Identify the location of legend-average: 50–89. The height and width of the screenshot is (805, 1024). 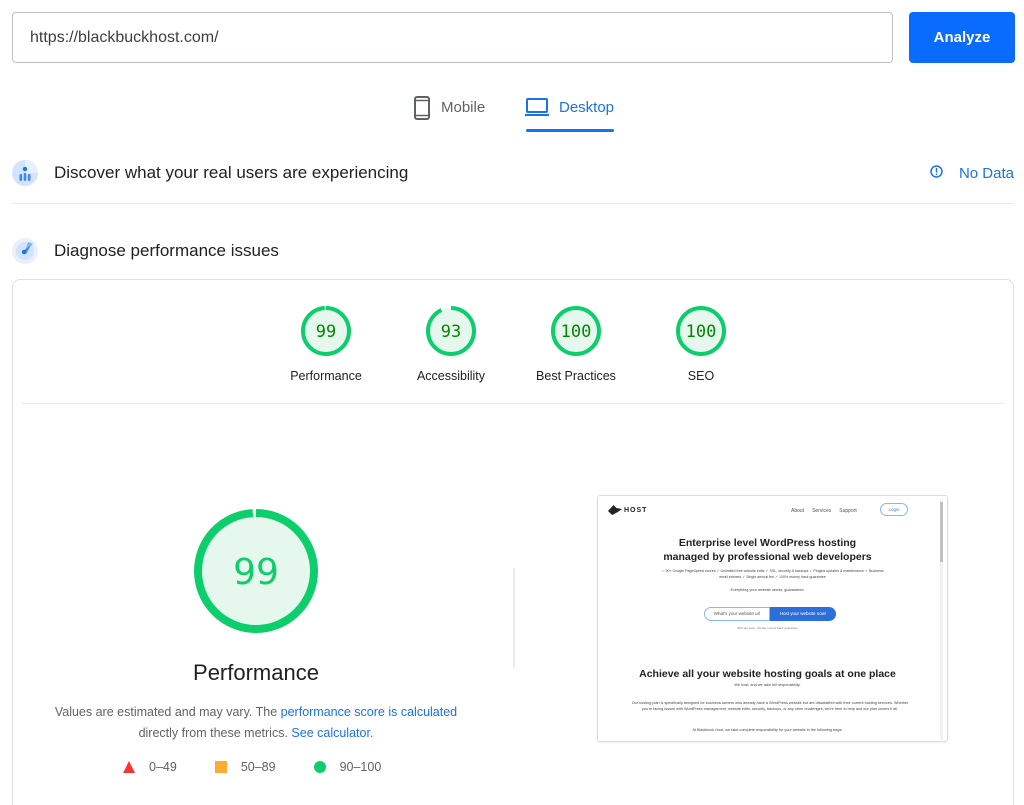
(245, 767).